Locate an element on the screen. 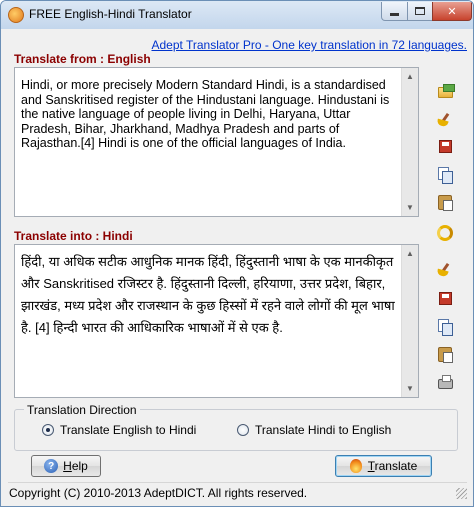 This screenshot has width=474, height=507. radio-hindi-to-english: Translate Hindi to English is located at coordinates (314, 430).